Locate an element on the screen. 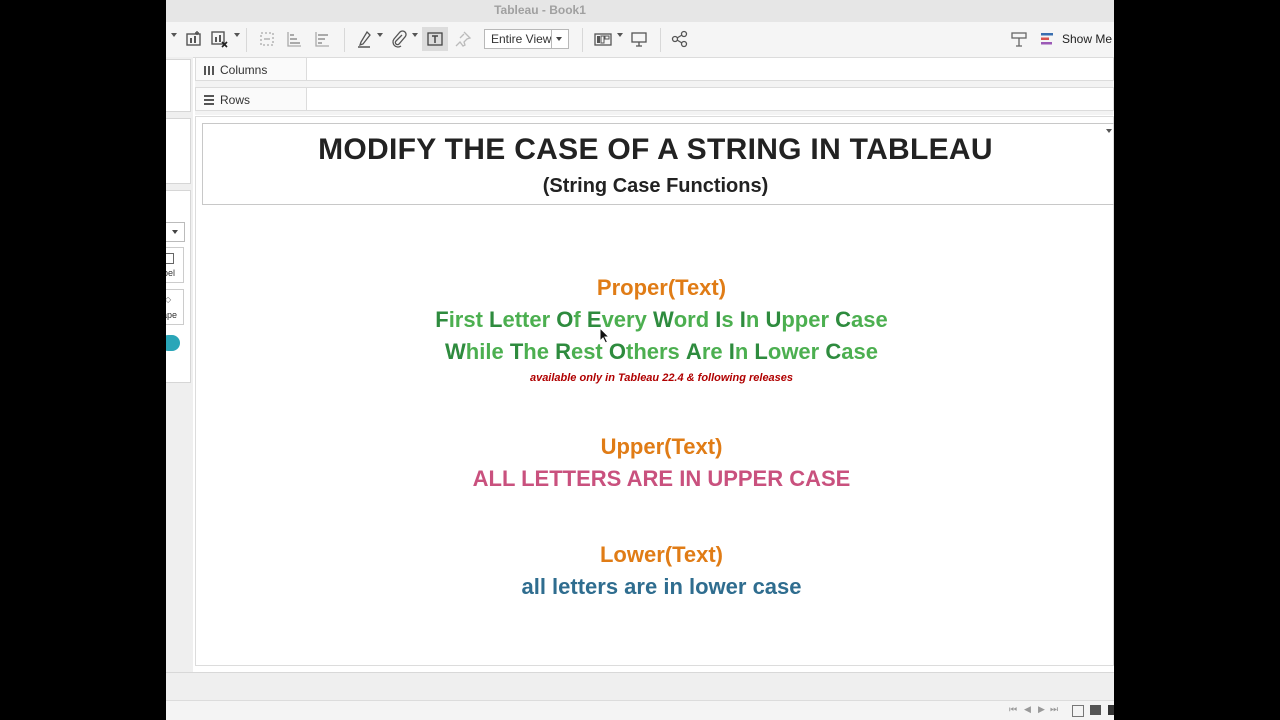 This screenshot has width=1280, height=720. title-menu-icon is located at coordinates (1109, 131).